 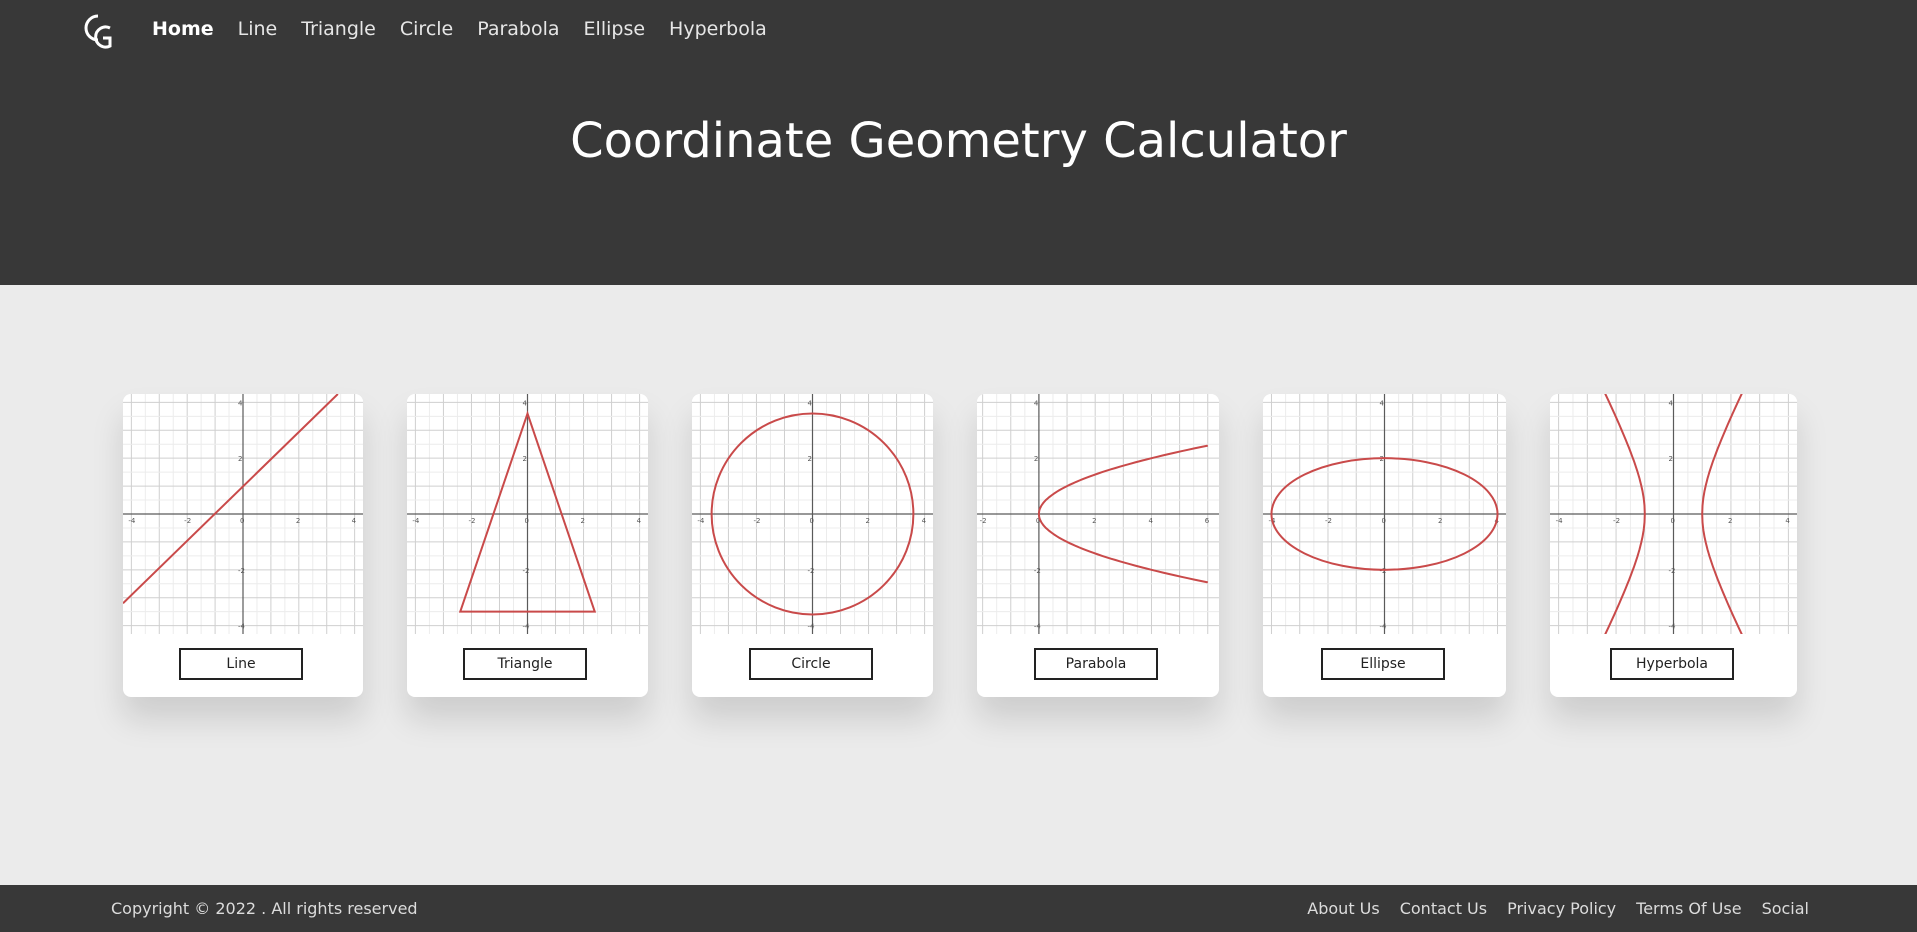 I want to click on page-title: Coordinate Geometry Calculator, so click(x=958, y=141).